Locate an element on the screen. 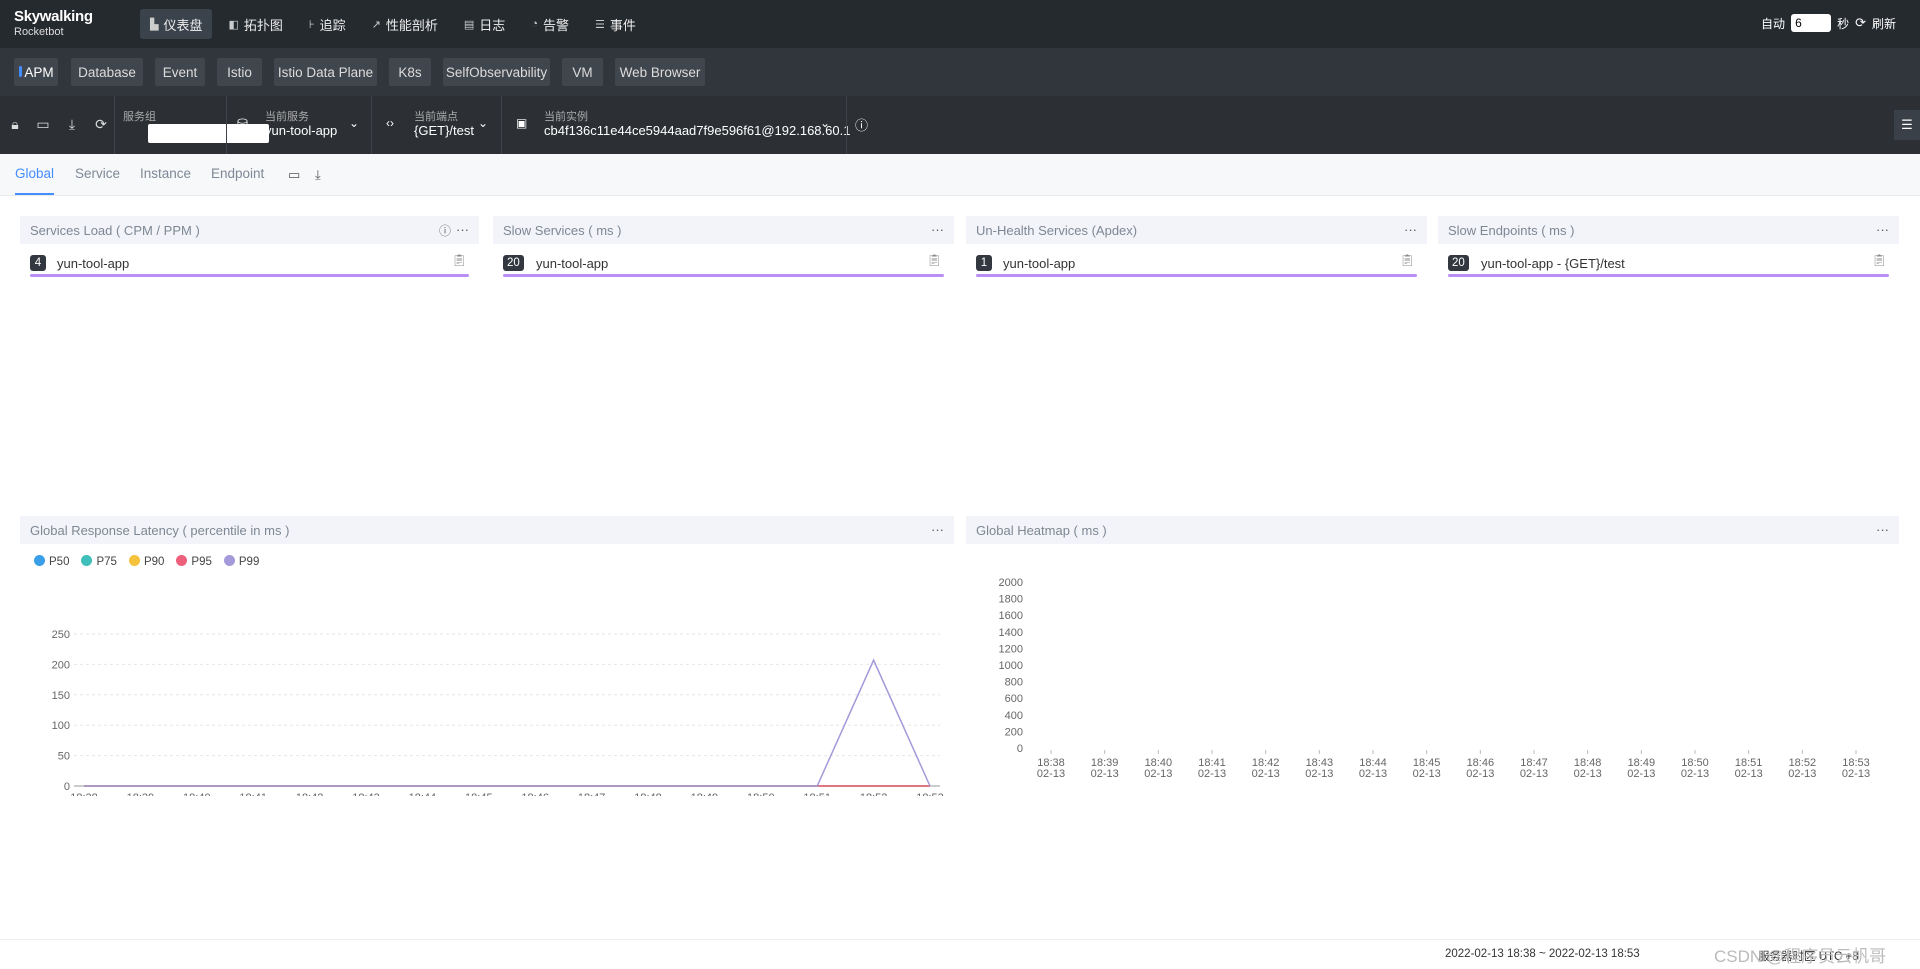 This screenshot has width=1920, height=969. time-range: 2022-02-13 18:38 ~ 2022-02-13 18:53 is located at coordinates (1542, 954).